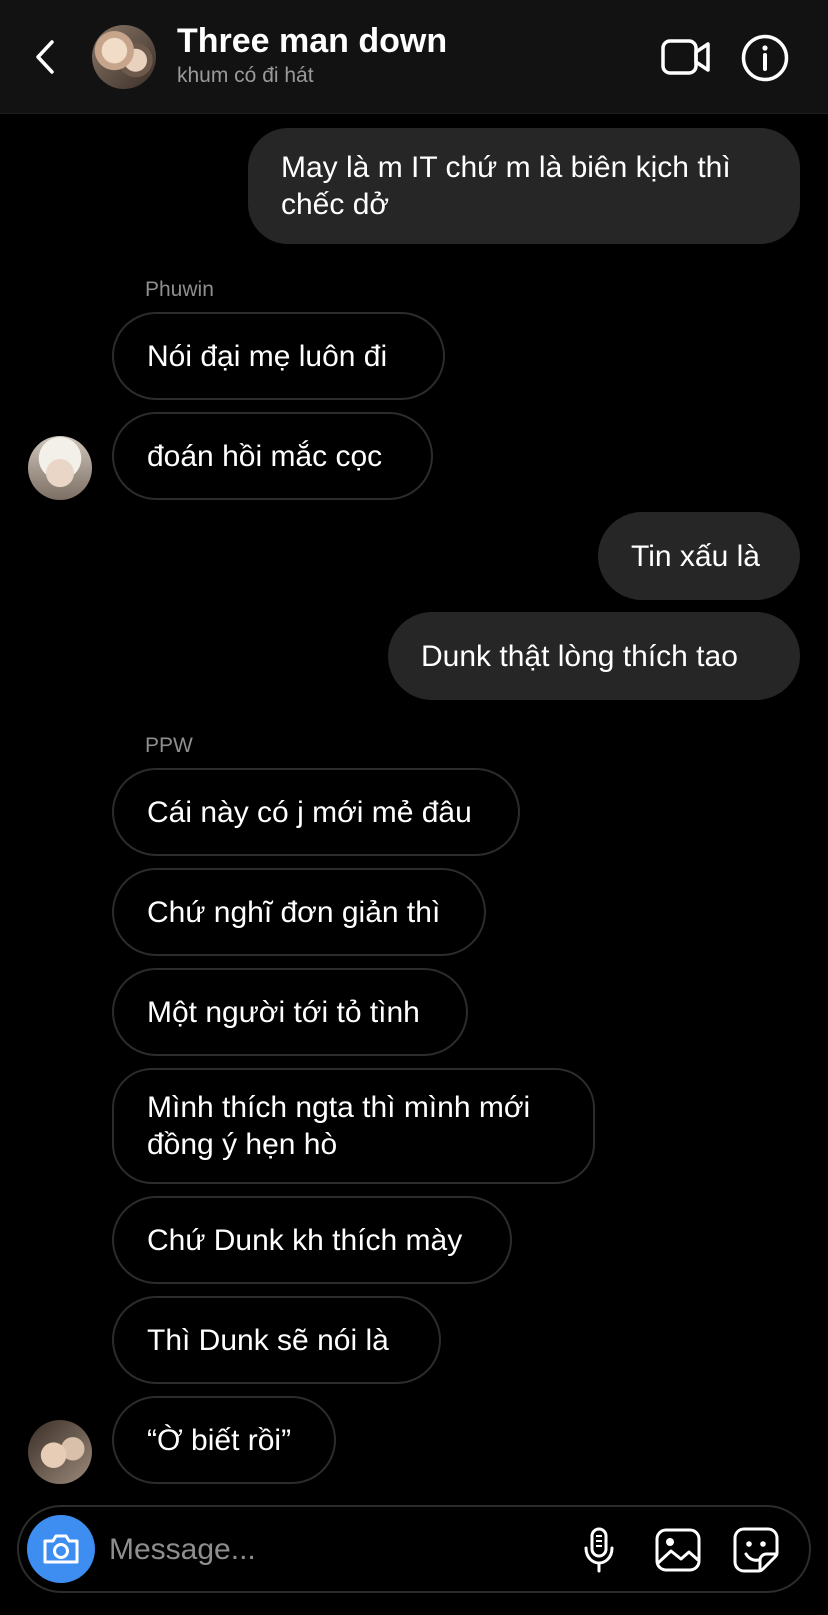 The width and height of the screenshot is (828, 1615). I want to click on message-text-line: đồng ý hẹn hò, so click(242, 1144).